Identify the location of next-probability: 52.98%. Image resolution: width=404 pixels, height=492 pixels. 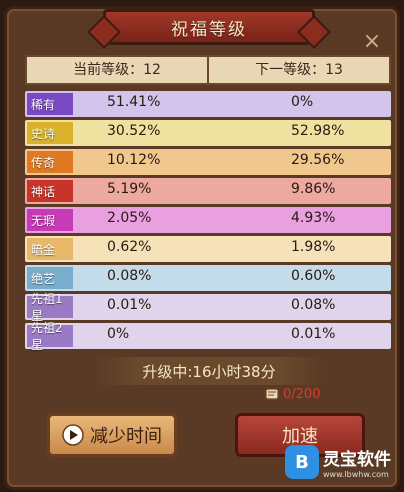
(318, 131).